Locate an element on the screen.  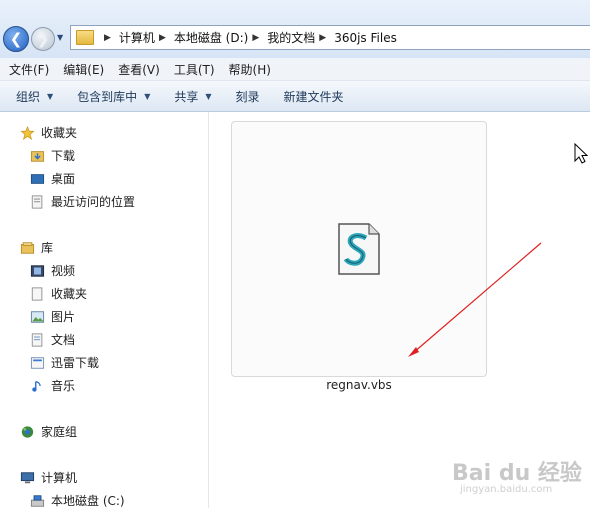
library-icon is located at coordinates (27, 247).